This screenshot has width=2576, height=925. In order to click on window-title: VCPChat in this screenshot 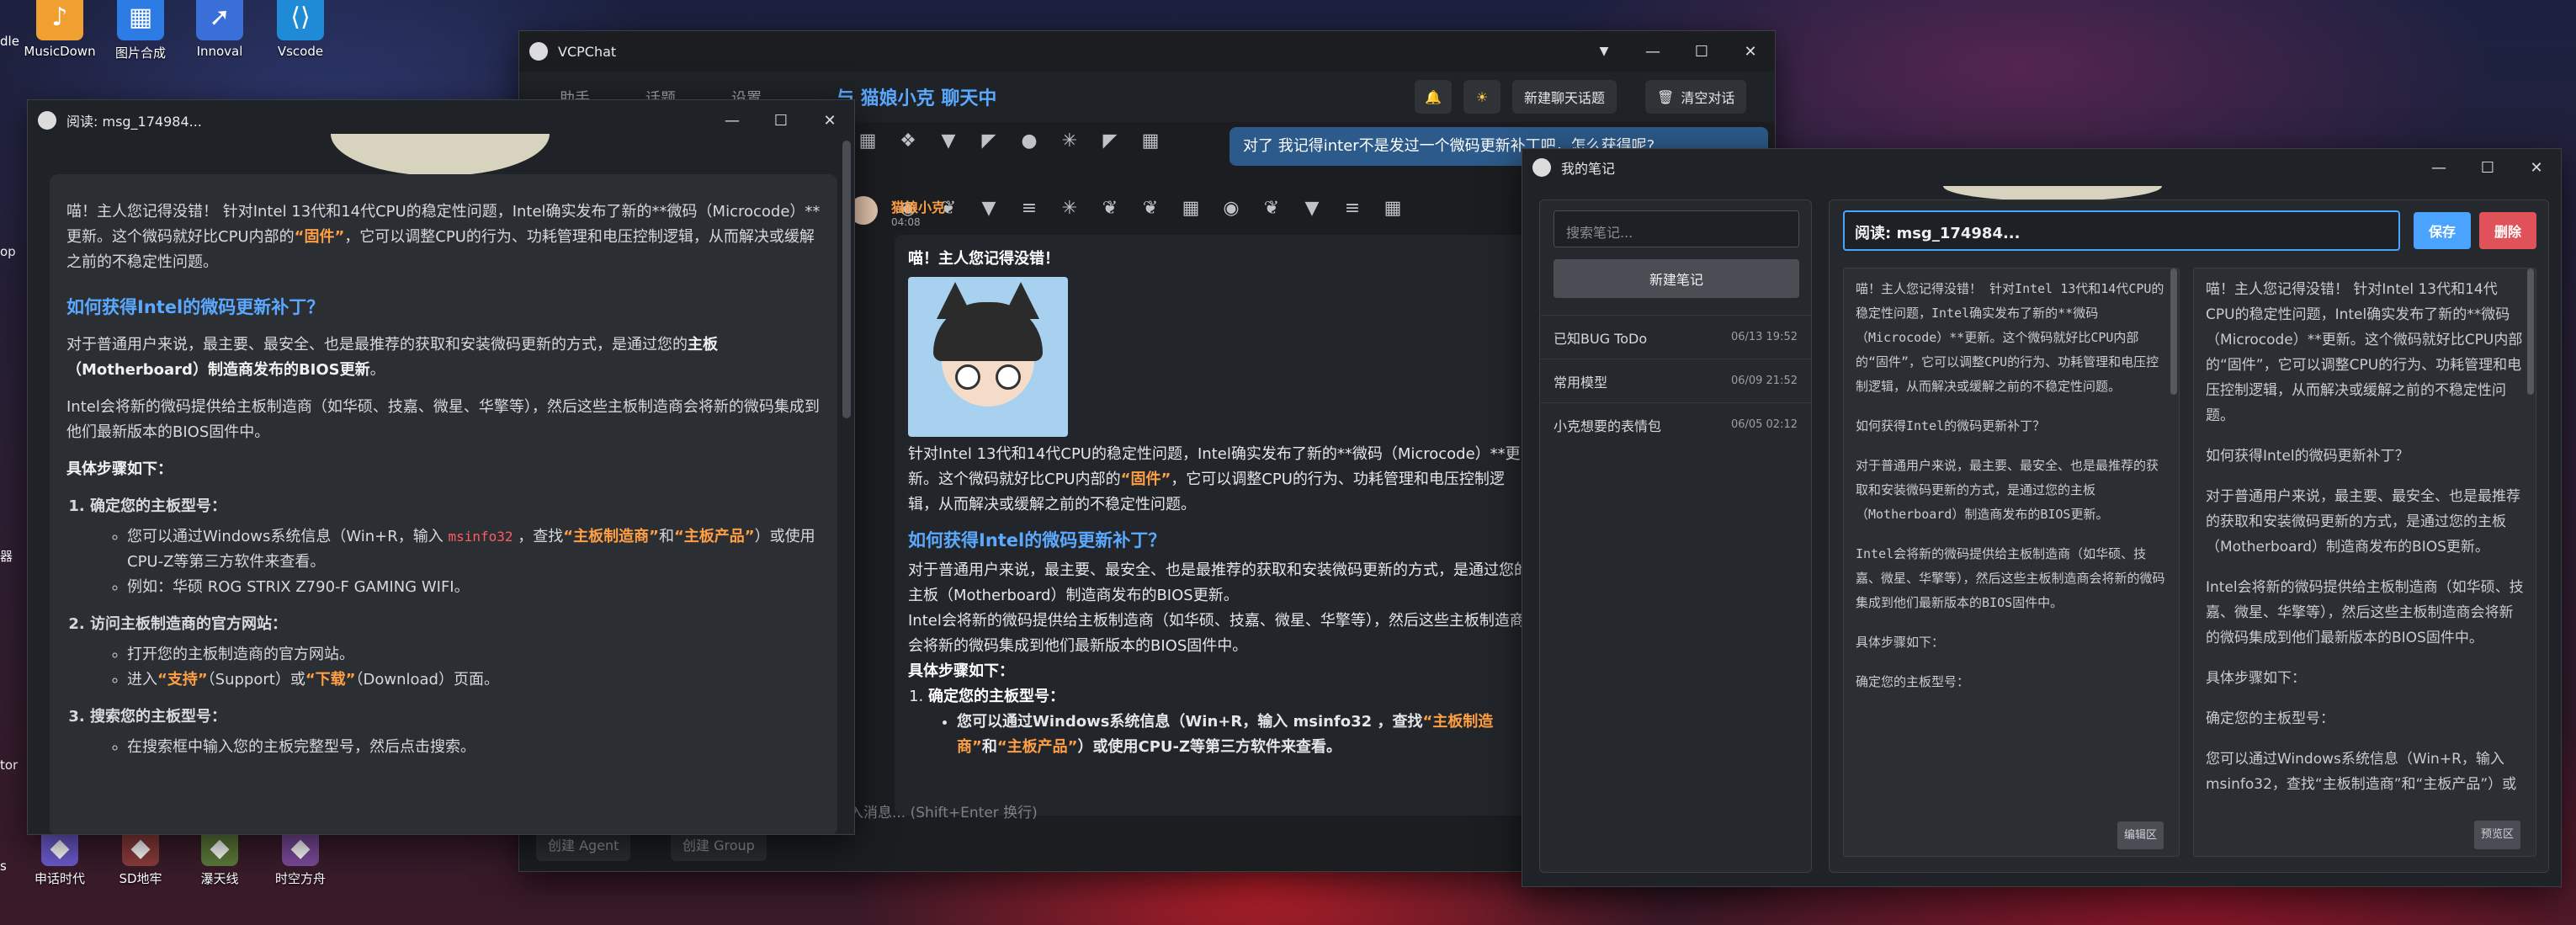, I will do `click(587, 51)`.